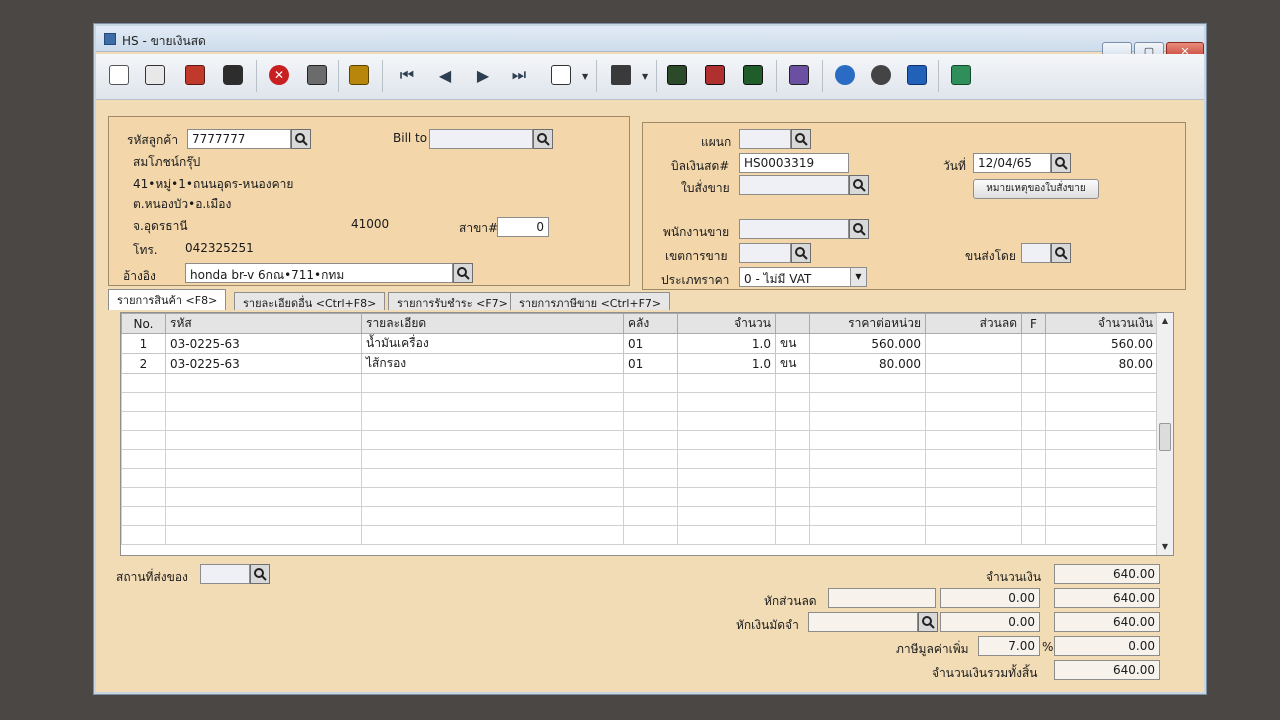  I want to click on discount-text-field, so click(882, 598).